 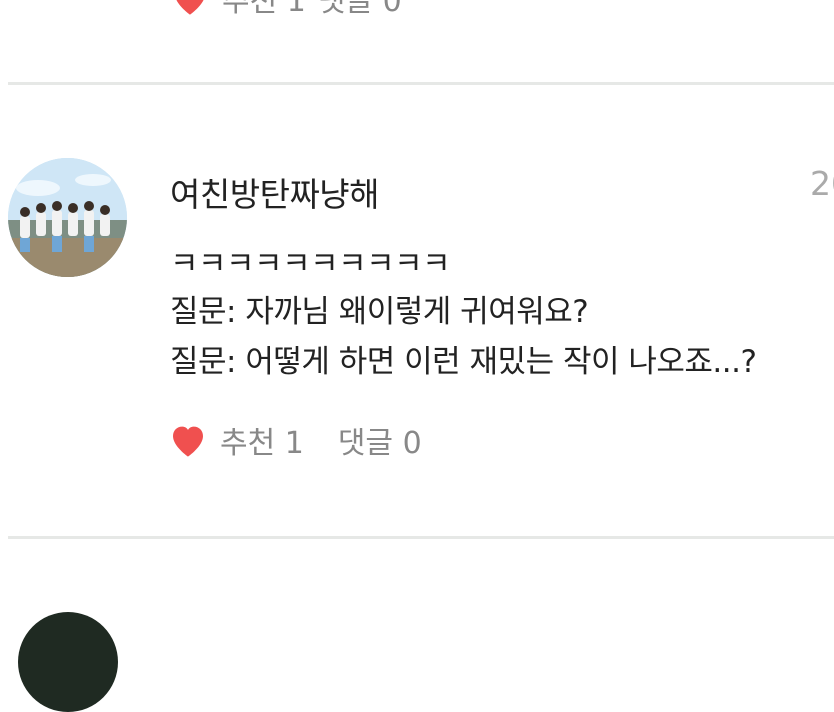 What do you see at coordinates (262, 440) in the screenshot?
I see `like-button: 추천 1` at bounding box center [262, 440].